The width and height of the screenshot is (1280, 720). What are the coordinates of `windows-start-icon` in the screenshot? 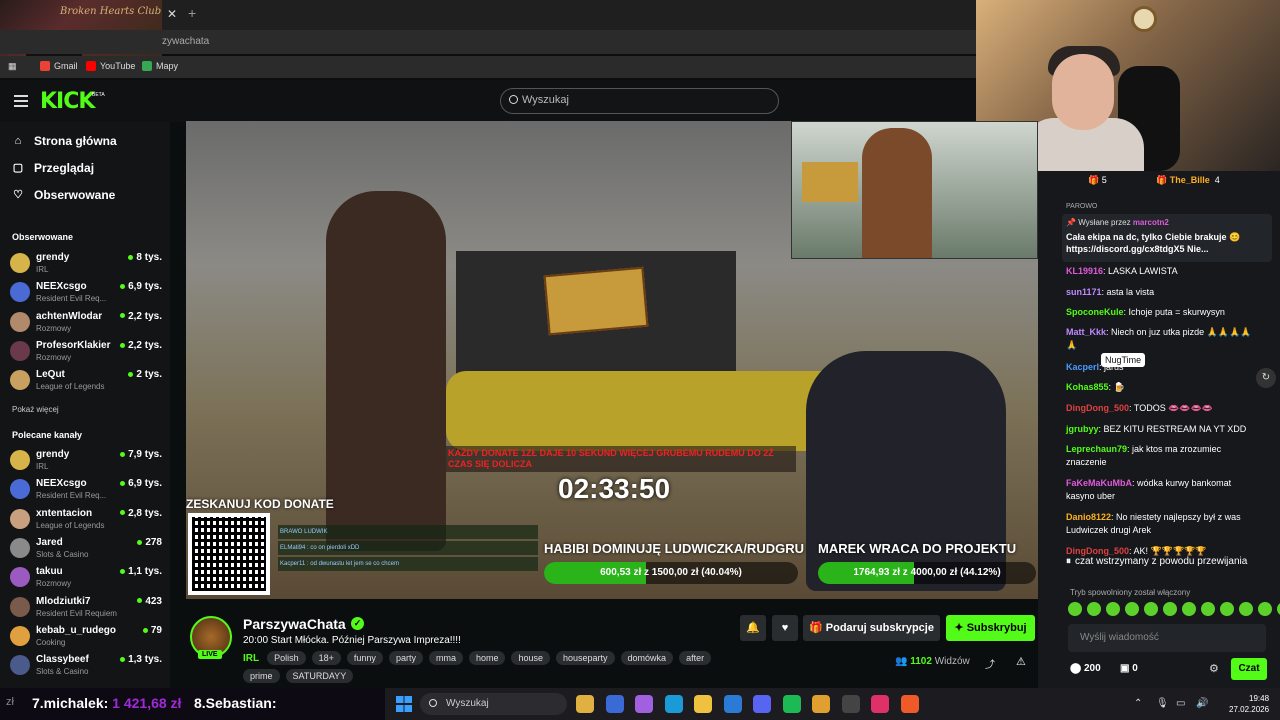 It's located at (404, 704).